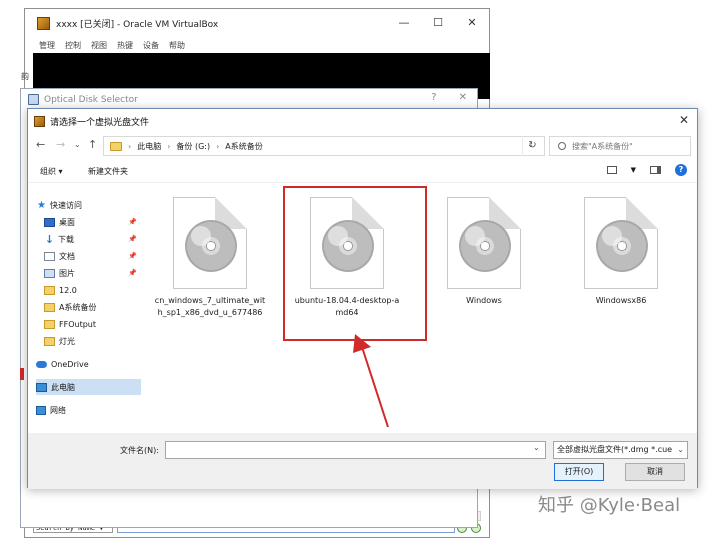  I want to click on nav-label: 桌面, so click(67, 222).